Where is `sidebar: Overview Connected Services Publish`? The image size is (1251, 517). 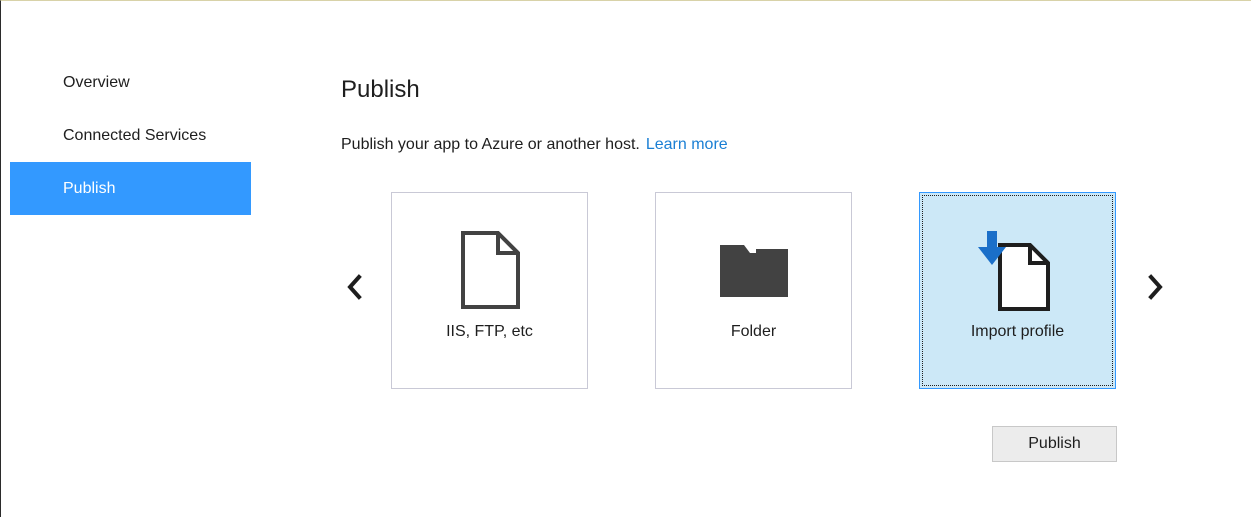
sidebar: Overview Connected Services Publish is located at coordinates (130, 135).